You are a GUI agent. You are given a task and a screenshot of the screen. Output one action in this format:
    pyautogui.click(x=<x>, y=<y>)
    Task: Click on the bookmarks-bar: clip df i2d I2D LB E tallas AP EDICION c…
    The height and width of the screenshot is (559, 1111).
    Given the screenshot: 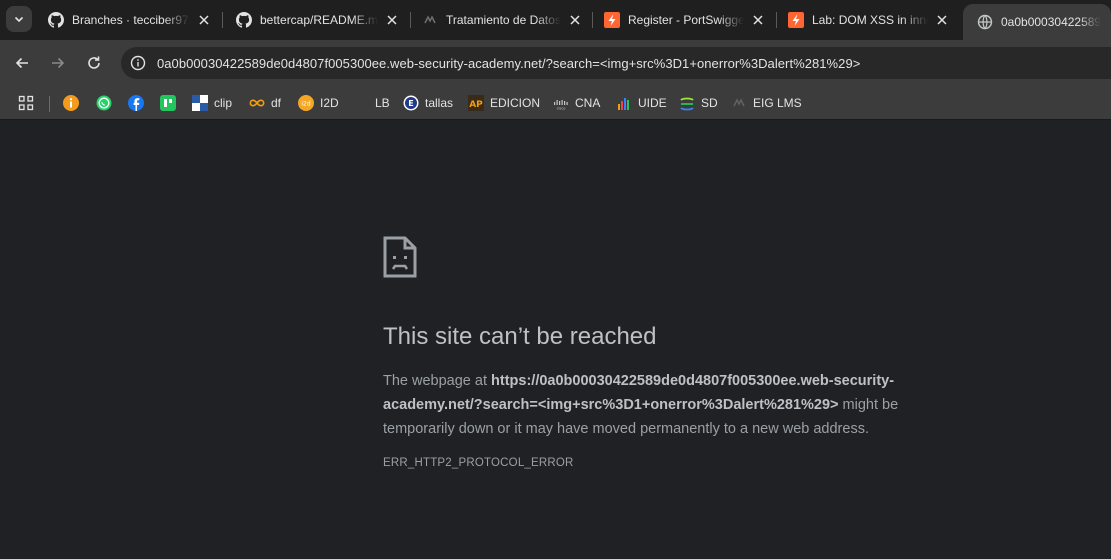 What is the action you would take?
    pyautogui.click(x=555, y=103)
    